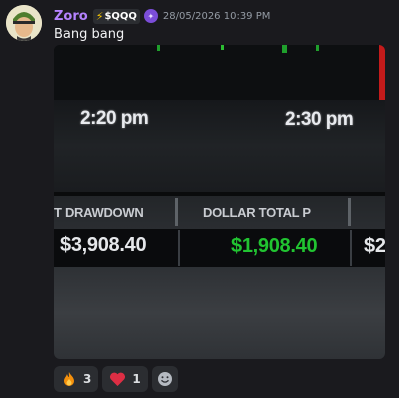  What do you see at coordinates (136, 379) in the screenshot?
I see `reaction-count: 1` at bounding box center [136, 379].